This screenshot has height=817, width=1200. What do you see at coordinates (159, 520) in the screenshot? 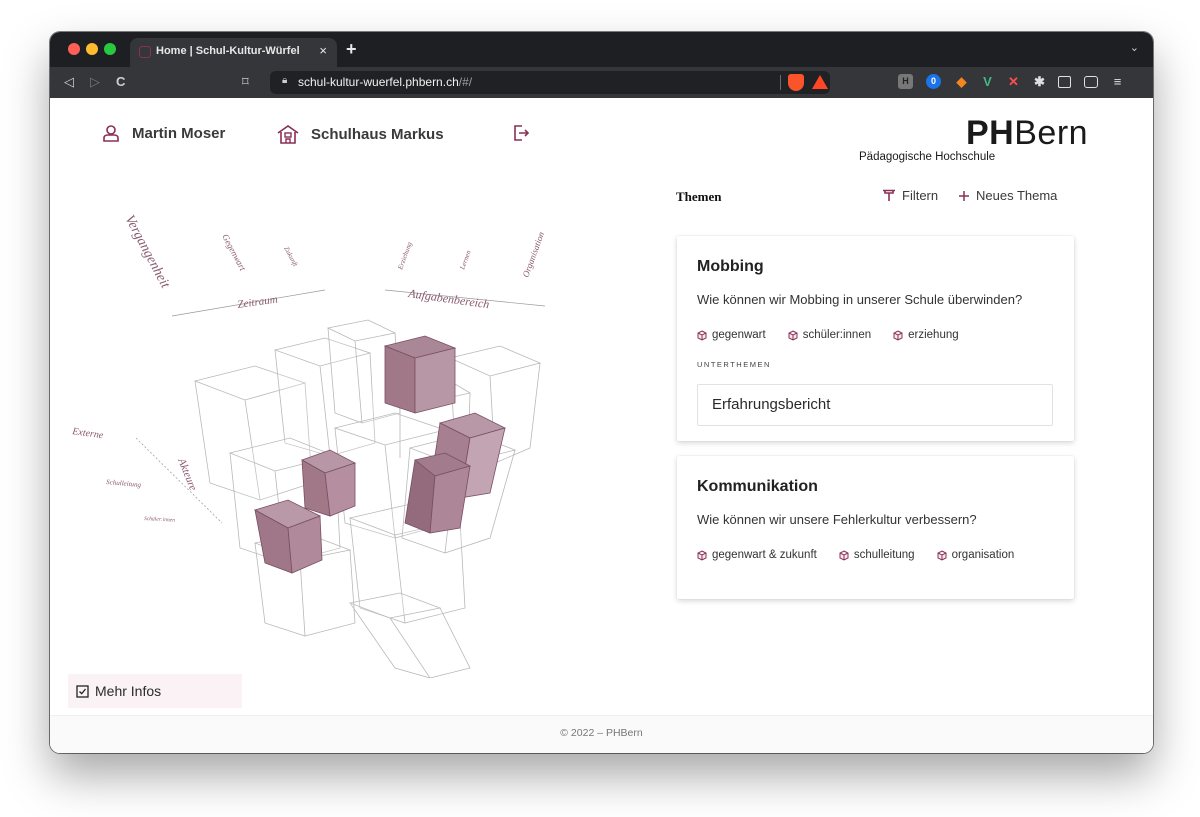
I see `axis-label-schuelerinnen: Schüler:innen` at bounding box center [159, 520].